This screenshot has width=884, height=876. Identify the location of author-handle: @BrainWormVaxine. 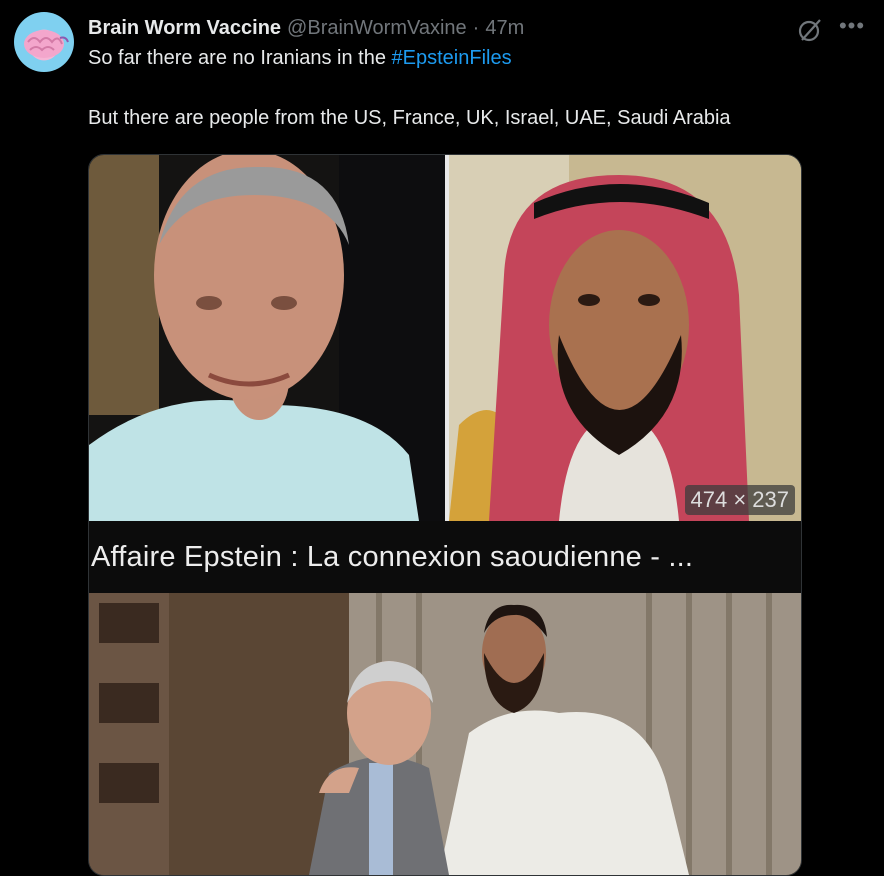
(377, 28).